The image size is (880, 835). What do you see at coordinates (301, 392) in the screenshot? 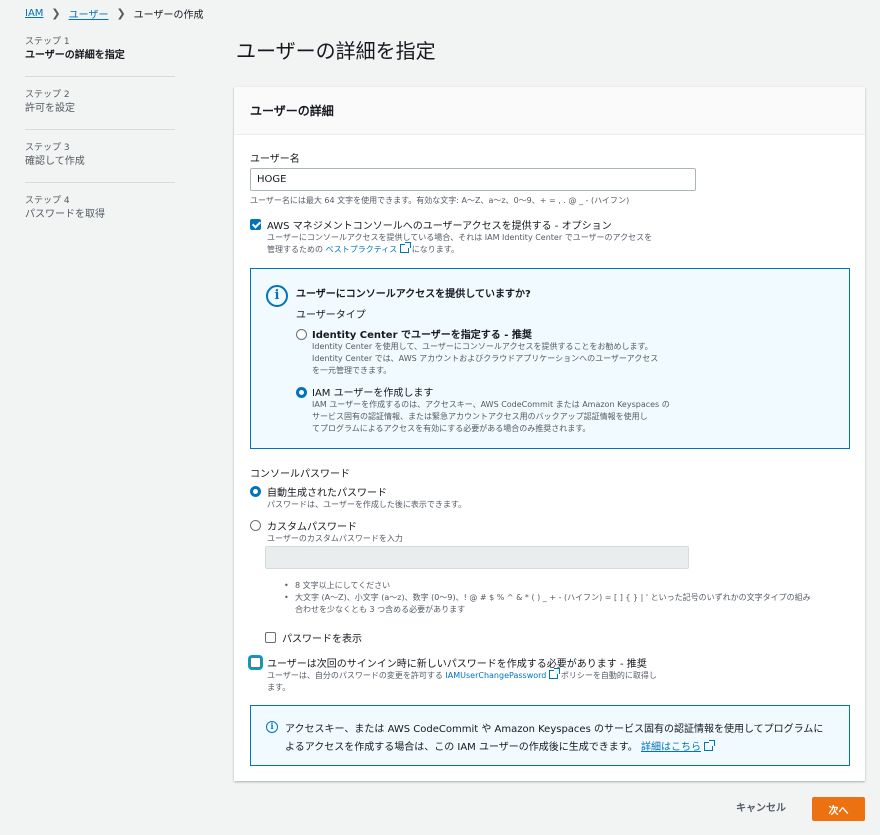
I see `iam-user-radio` at bounding box center [301, 392].